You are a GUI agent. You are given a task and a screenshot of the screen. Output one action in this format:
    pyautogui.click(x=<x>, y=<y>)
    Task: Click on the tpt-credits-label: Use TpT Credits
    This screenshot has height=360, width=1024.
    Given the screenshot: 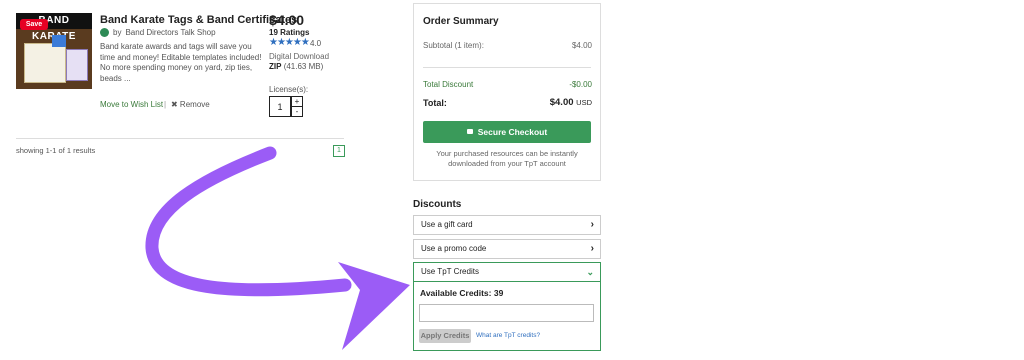 What is the action you would take?
    pyautogui.click(x=450, y=271)
    